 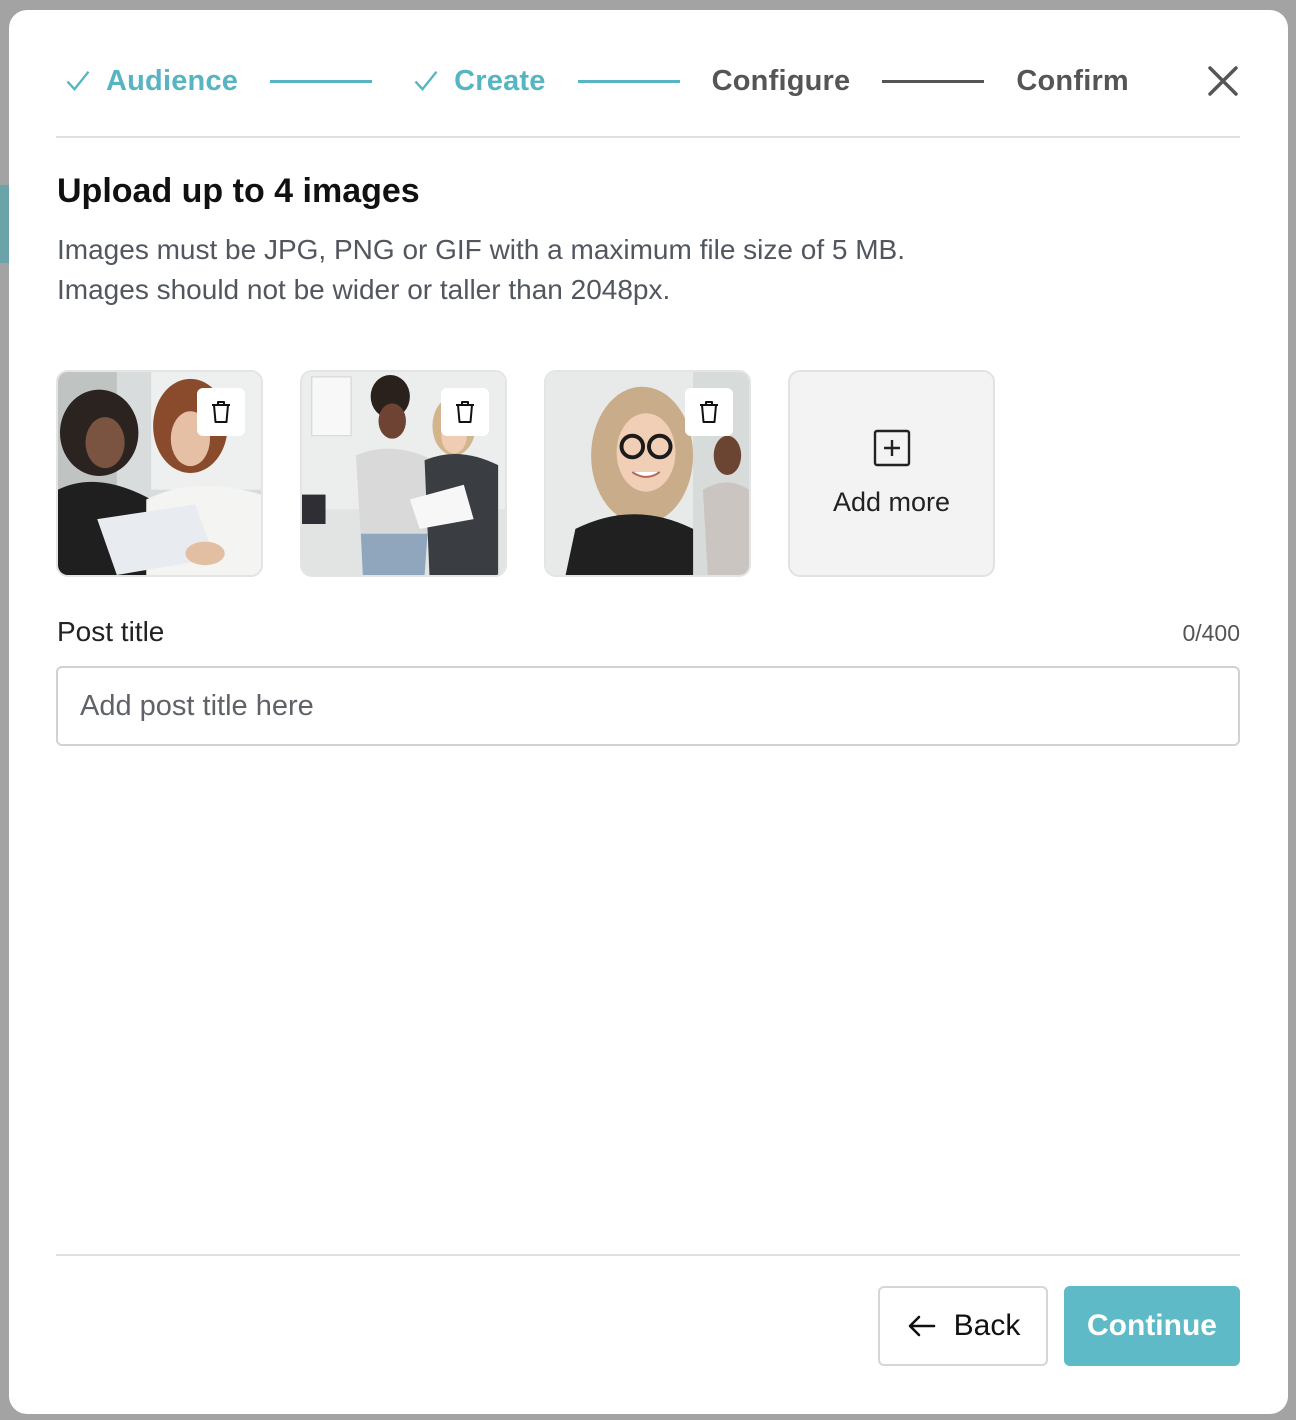 I want to click on header-divider, so click(x=648, y=137).